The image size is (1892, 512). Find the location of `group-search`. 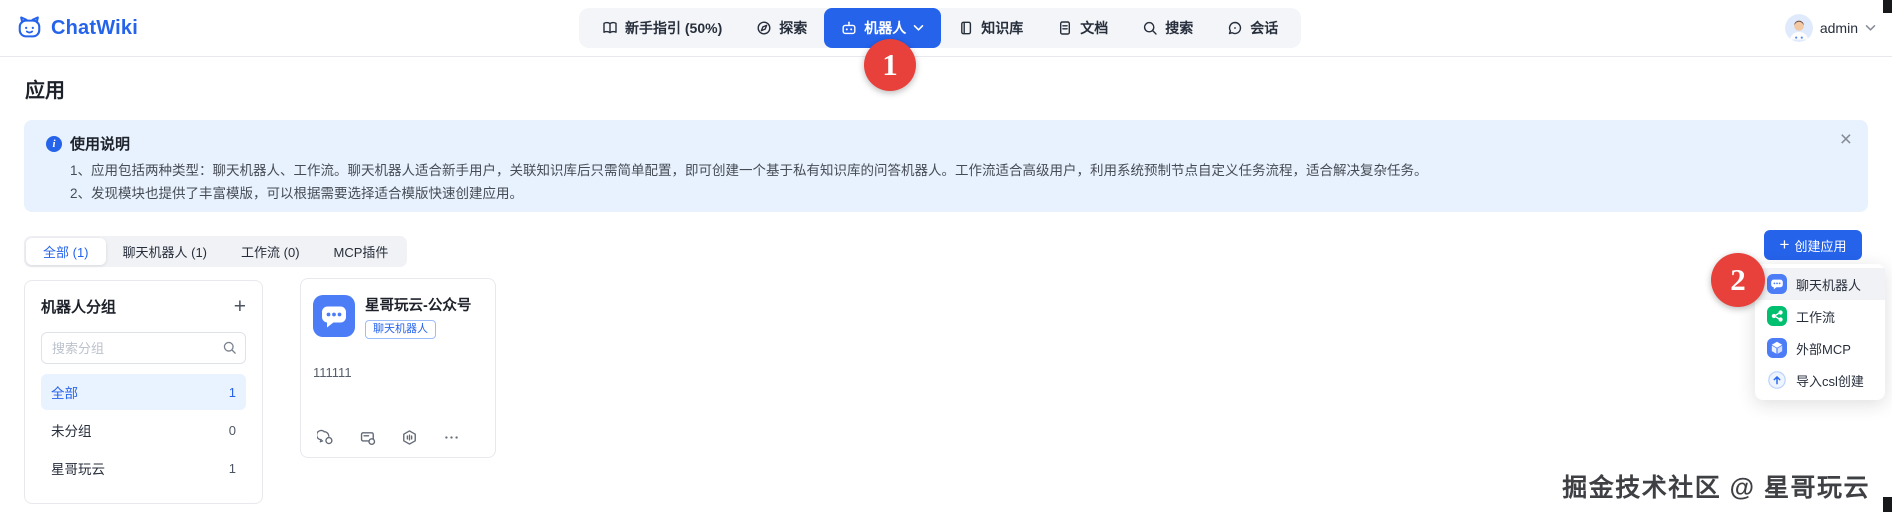

group-search is located at coordinates (143, 348).